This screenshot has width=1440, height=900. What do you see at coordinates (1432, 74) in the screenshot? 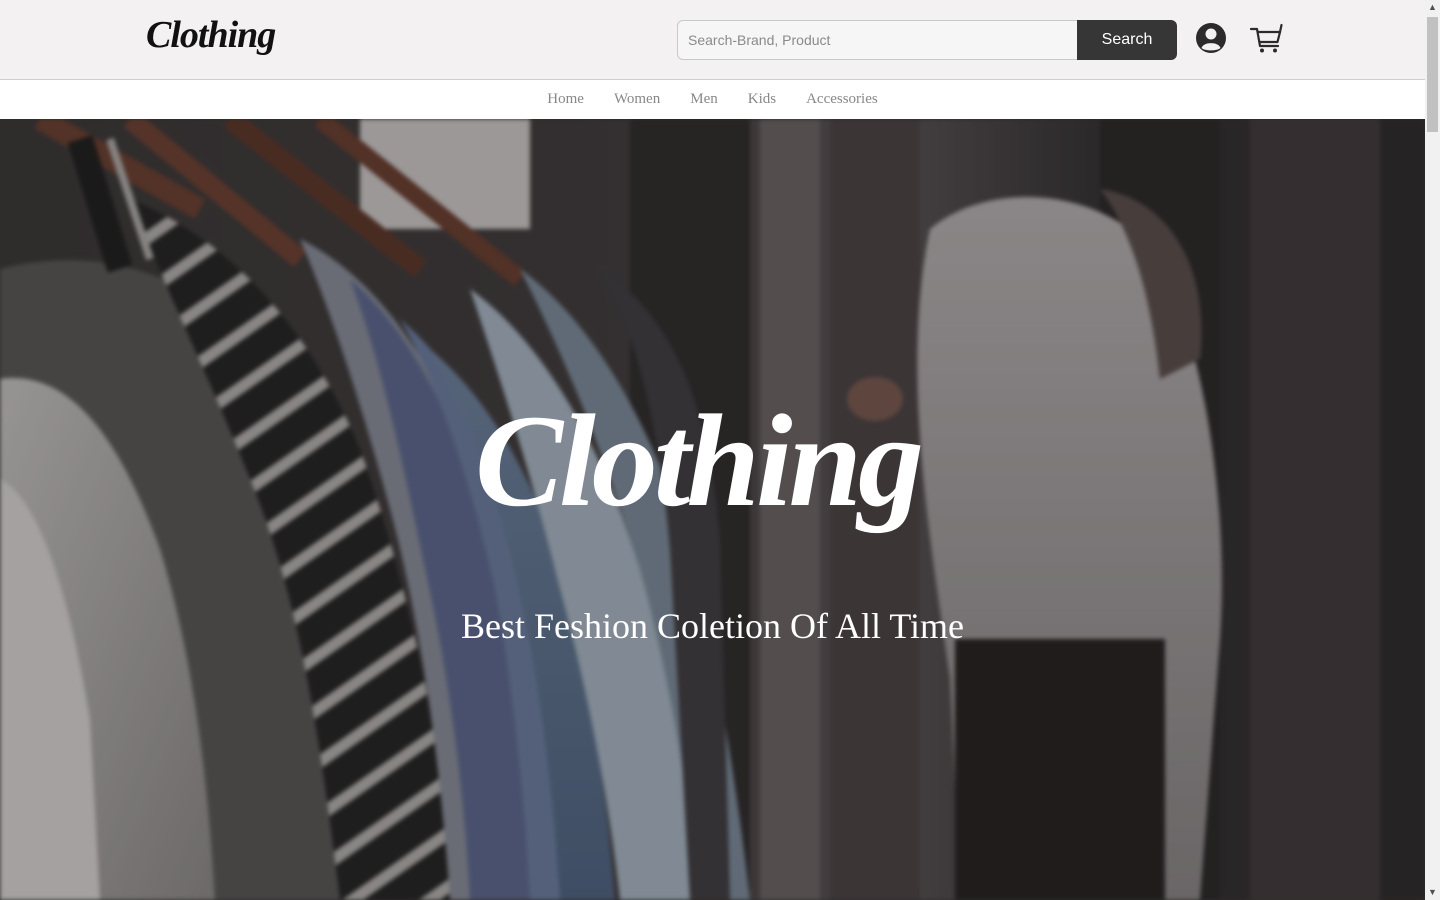
I see `scroll-thumb` at bounding box center [1432, 74].